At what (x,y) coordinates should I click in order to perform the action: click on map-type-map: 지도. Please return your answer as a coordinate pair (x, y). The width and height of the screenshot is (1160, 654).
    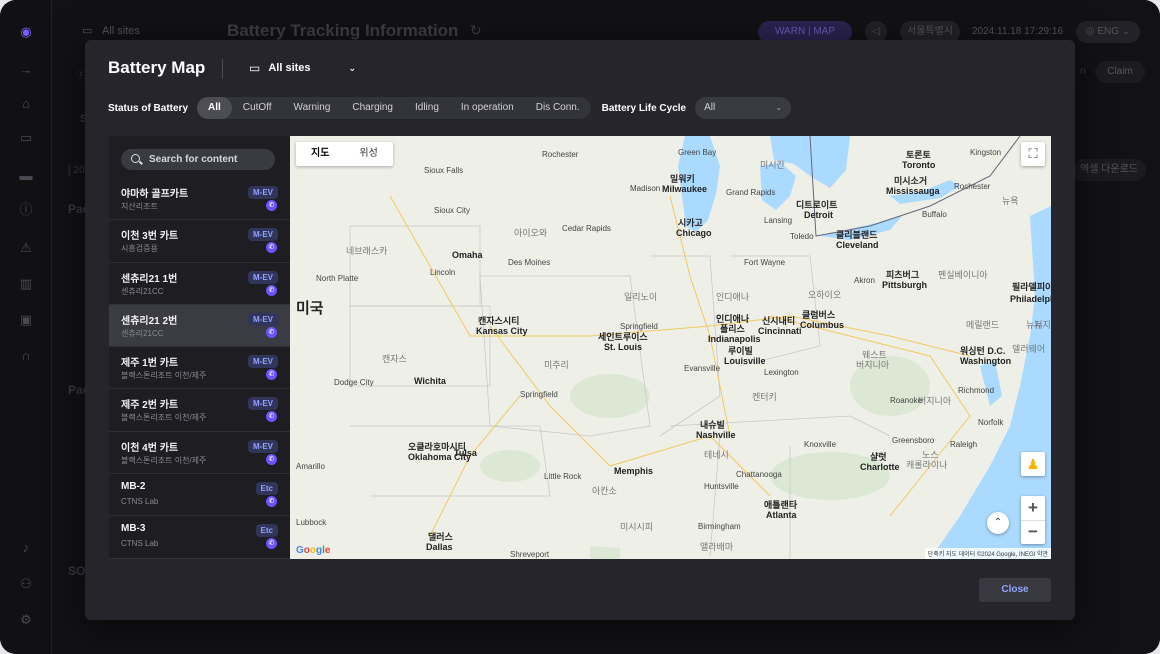
    Looking at the image, I should click on (320, 154).